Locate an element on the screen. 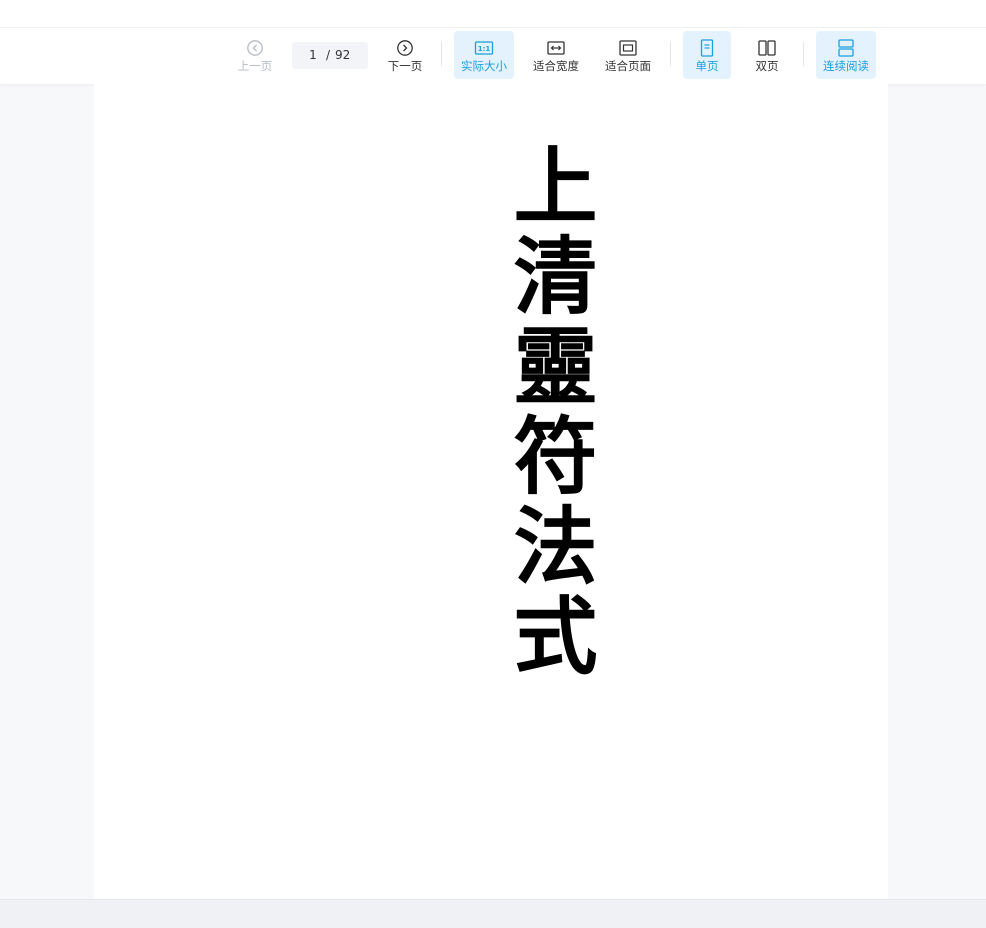 The width and height of the screenshot is (986, 928). page-current-input: 1 is located at coordinates (313, 55).